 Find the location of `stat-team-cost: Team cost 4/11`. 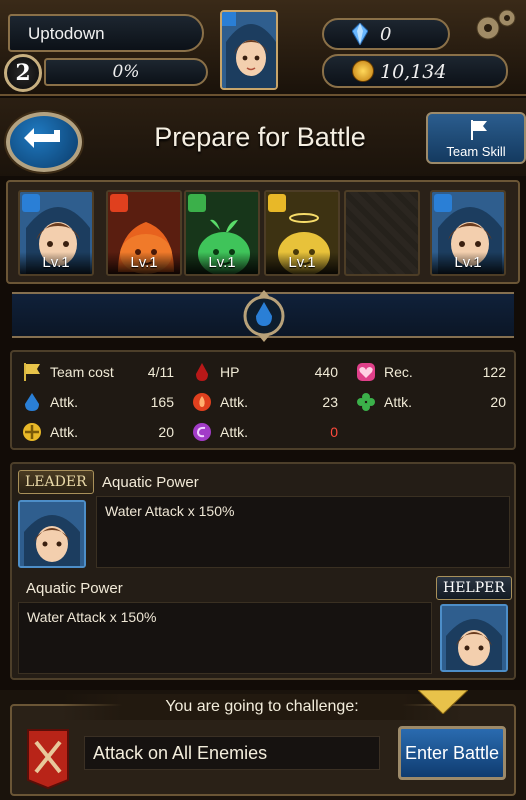

stat-team-cost: Team cost 4/11 is located at coordinates (98, 372).